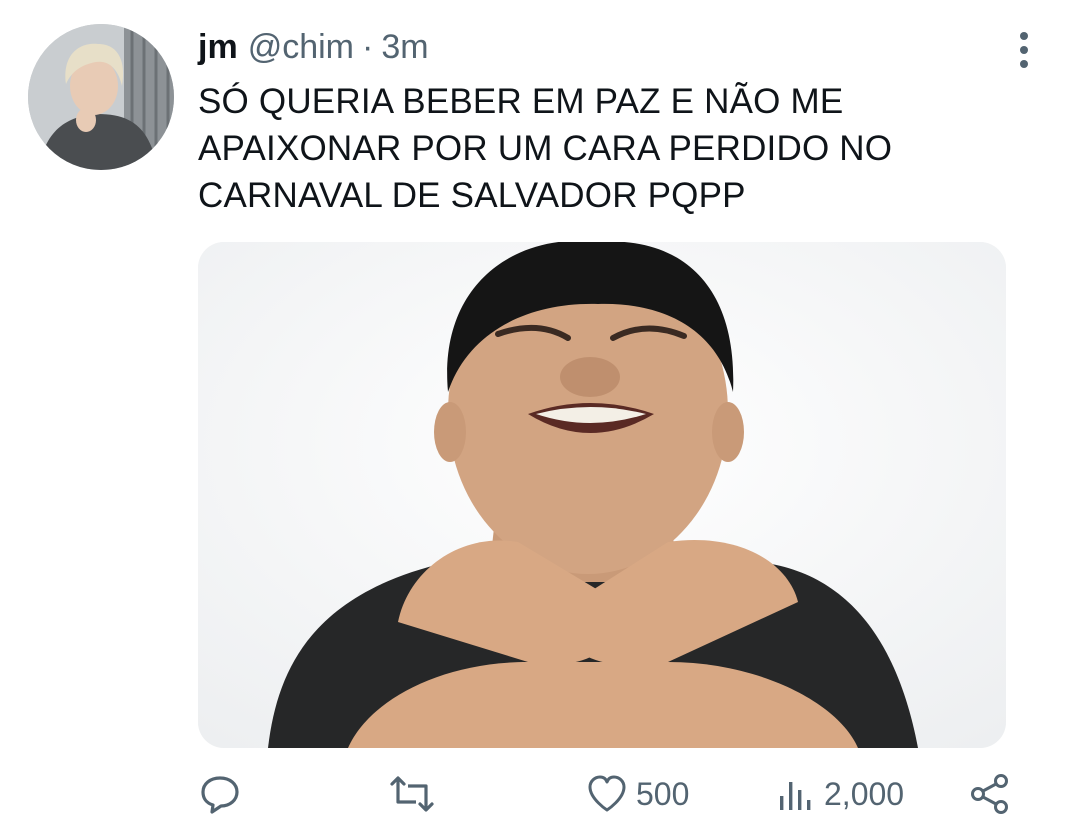 The width and height of the screenshot is (1080, 839). I want to click on avatar, so click(101, 97).